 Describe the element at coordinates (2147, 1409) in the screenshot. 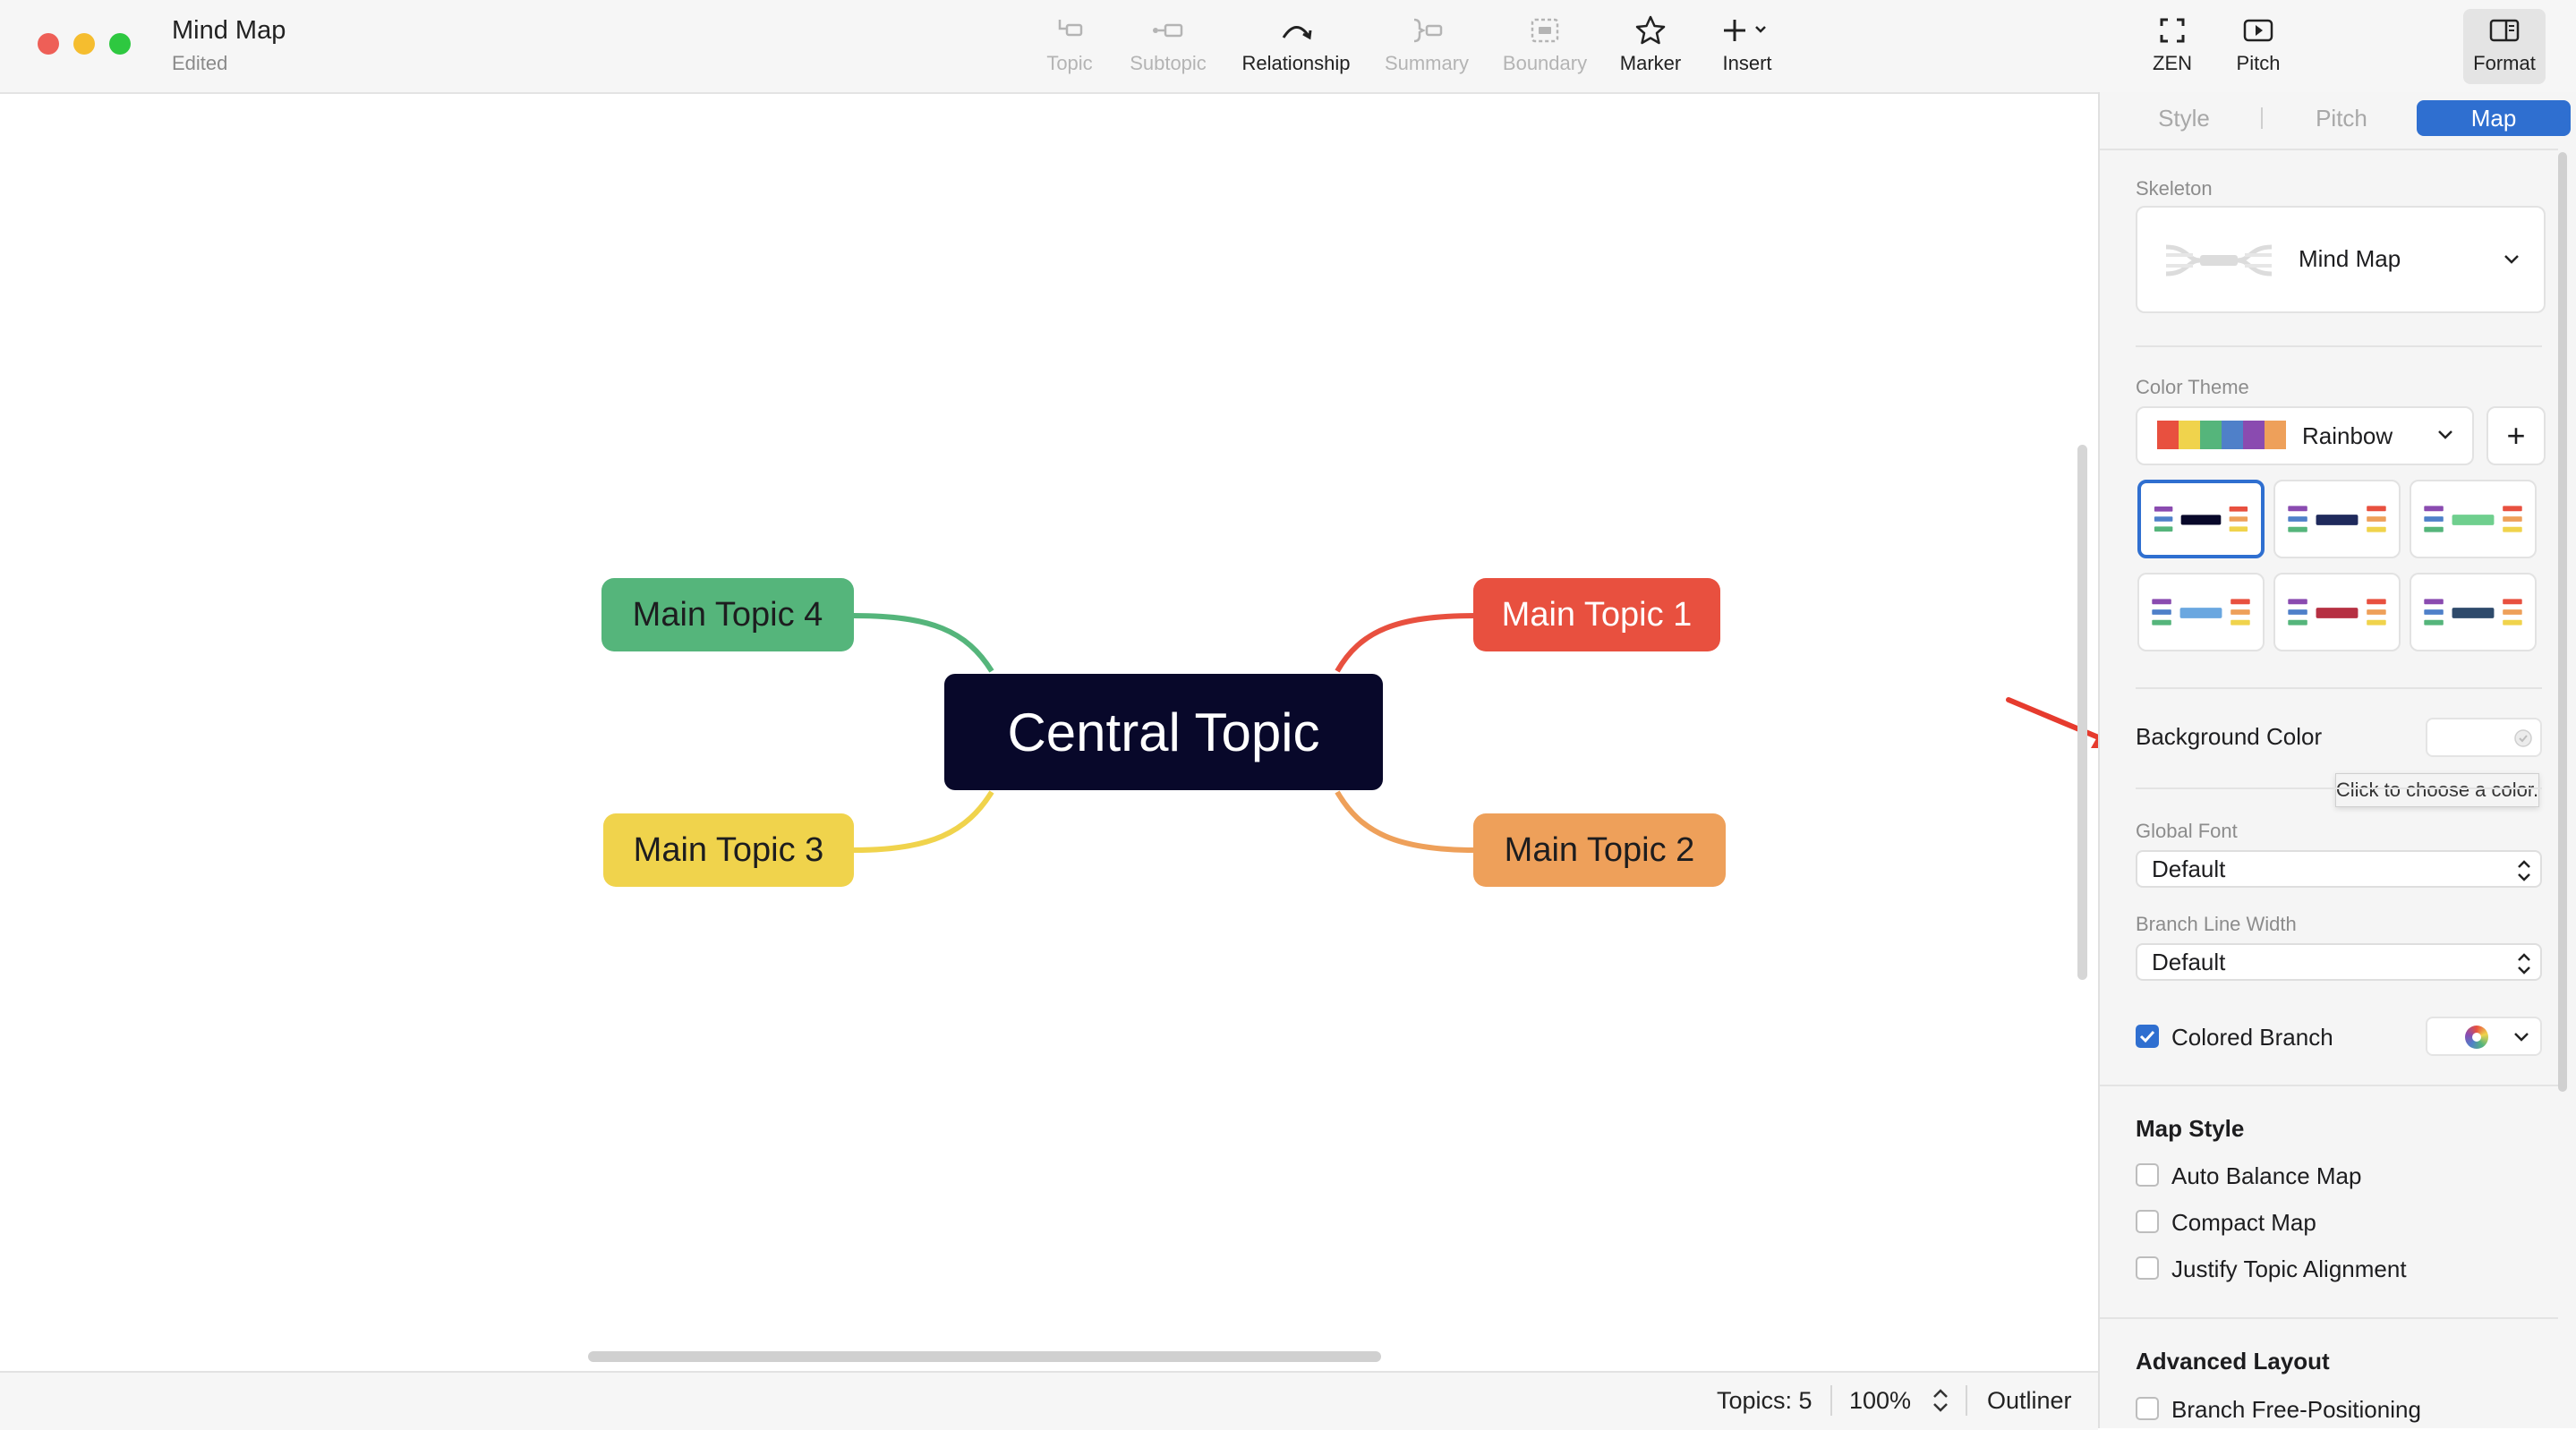

I see `branch-free-positioning-checkbox` at that location.